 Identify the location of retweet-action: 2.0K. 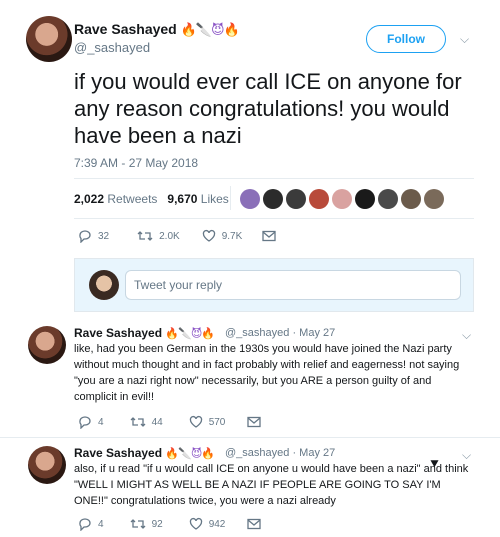
(158, 236).